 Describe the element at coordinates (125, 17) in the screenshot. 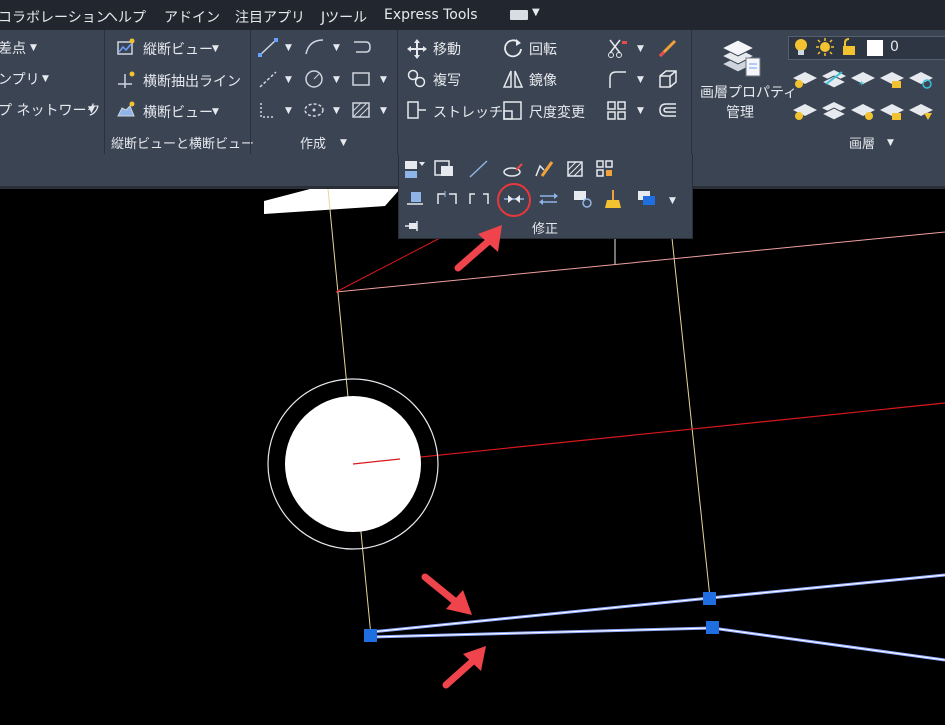

I see `menu-help: ヘルプ` at that location.